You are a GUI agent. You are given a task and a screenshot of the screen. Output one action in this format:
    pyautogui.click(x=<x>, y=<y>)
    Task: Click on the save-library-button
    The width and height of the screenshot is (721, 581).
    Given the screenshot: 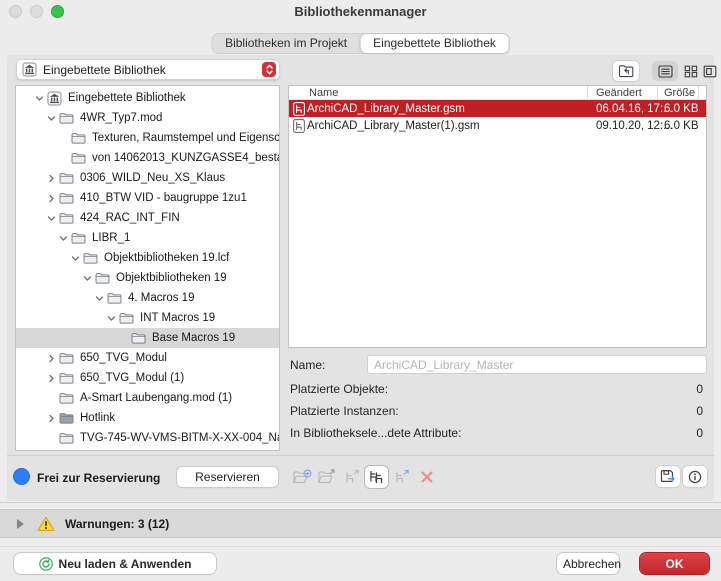 What is the action you would take?
    pyautogui.click(x=668, y=476)
    